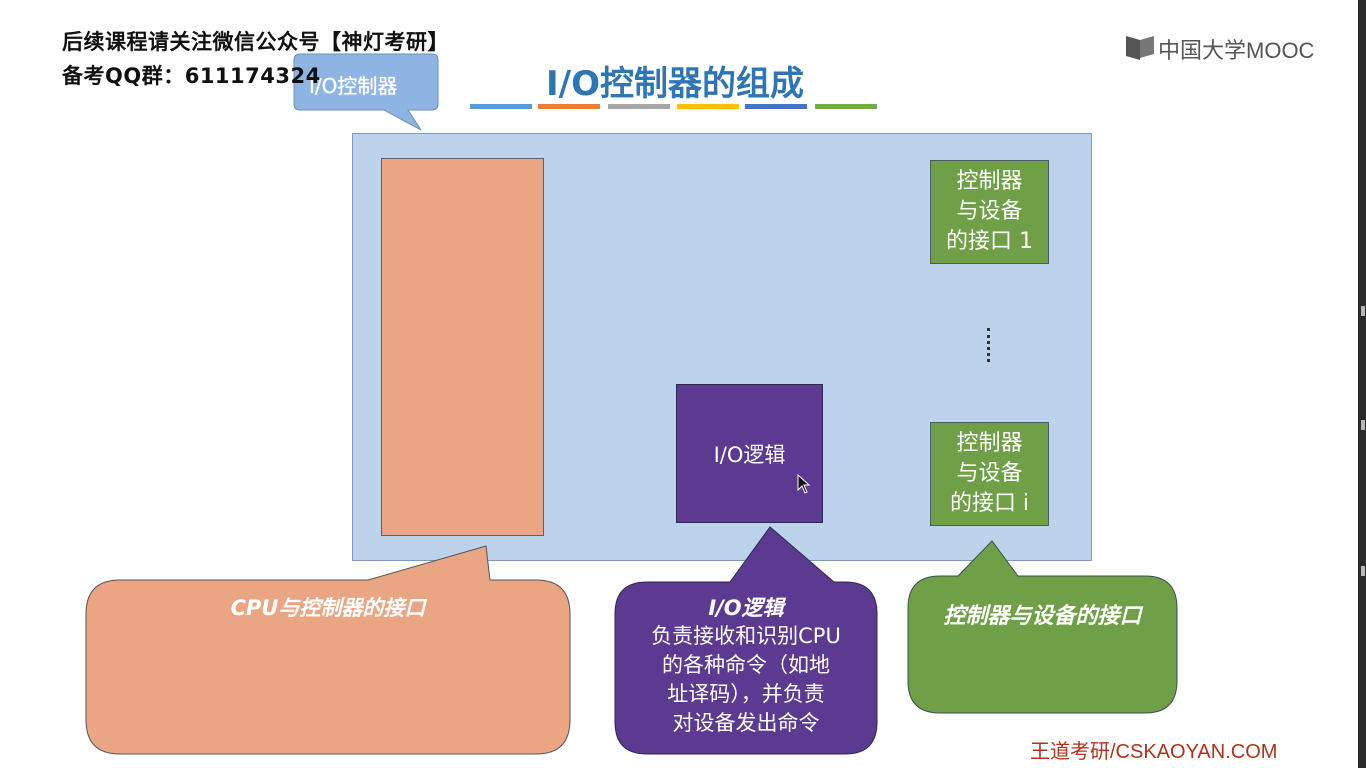 The height and width of the screenshot is (768, 1366). What do you see at coordinates (746, 636) in the screenshot?
I see `io-logic-body-line: 负责接收和识别CPU` at bounding box center [746, 636].